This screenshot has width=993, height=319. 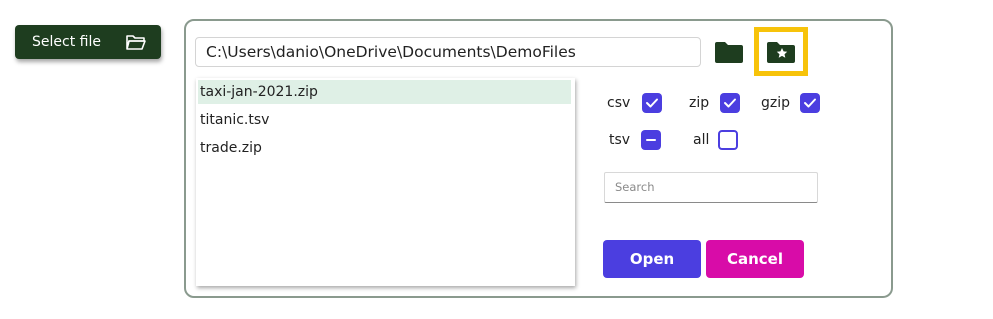 What do you see at coordinates (701, 140) in the screenshot?
I see `filter-all-label: all` at bounding box center [701, 140].